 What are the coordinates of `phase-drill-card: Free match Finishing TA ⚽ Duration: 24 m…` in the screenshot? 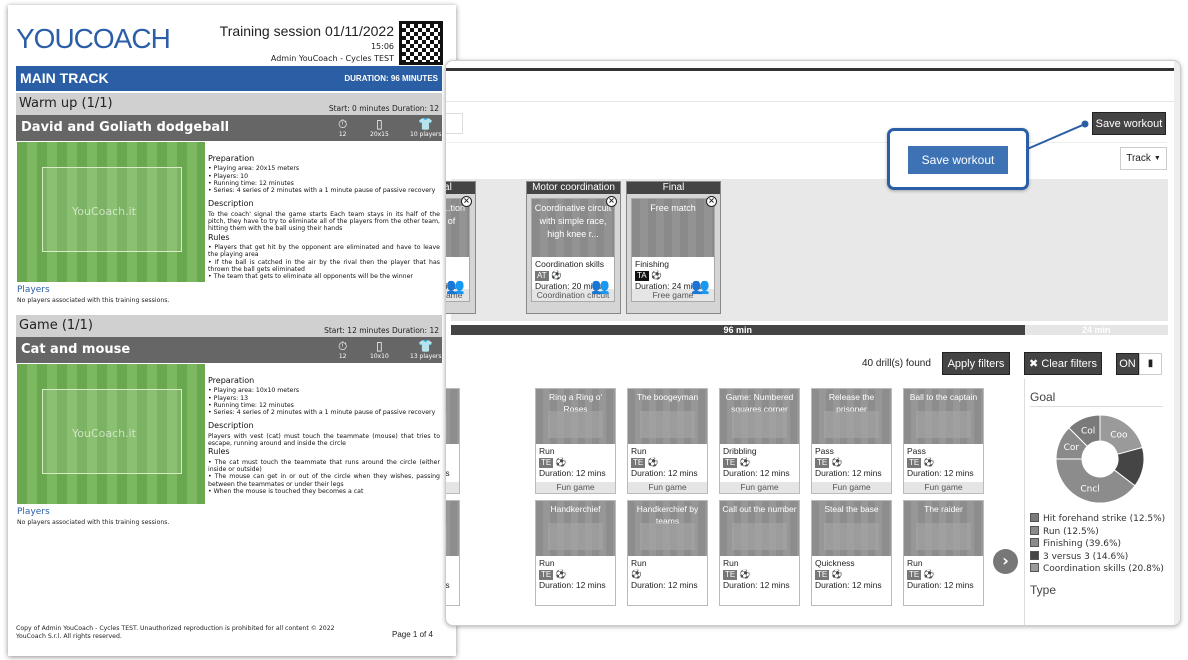 It's located at (673, 250).